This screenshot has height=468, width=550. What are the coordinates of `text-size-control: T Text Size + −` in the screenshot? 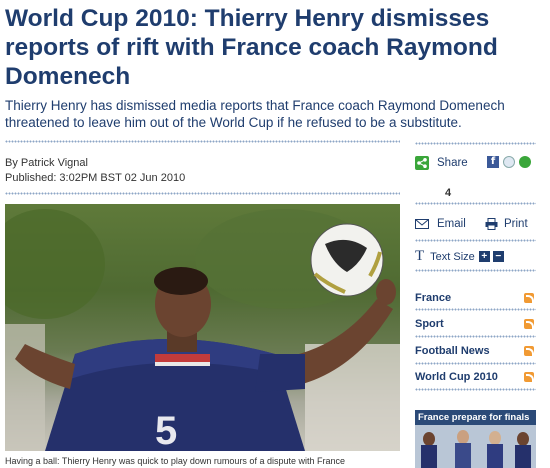 It's located at (459, 256).